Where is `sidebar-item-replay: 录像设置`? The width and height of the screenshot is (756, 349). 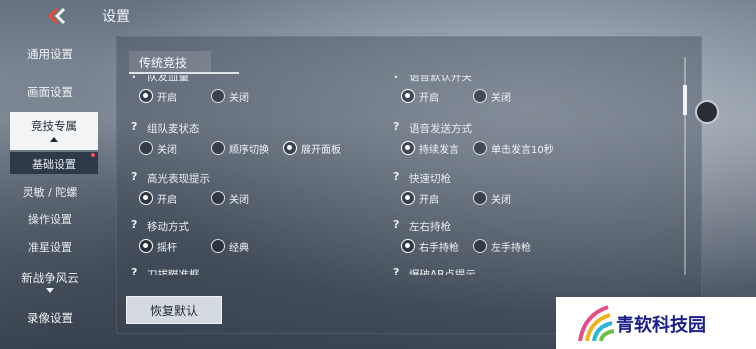
sidebar-item-replay: 录像设置 is located at coordinates (50, 318).